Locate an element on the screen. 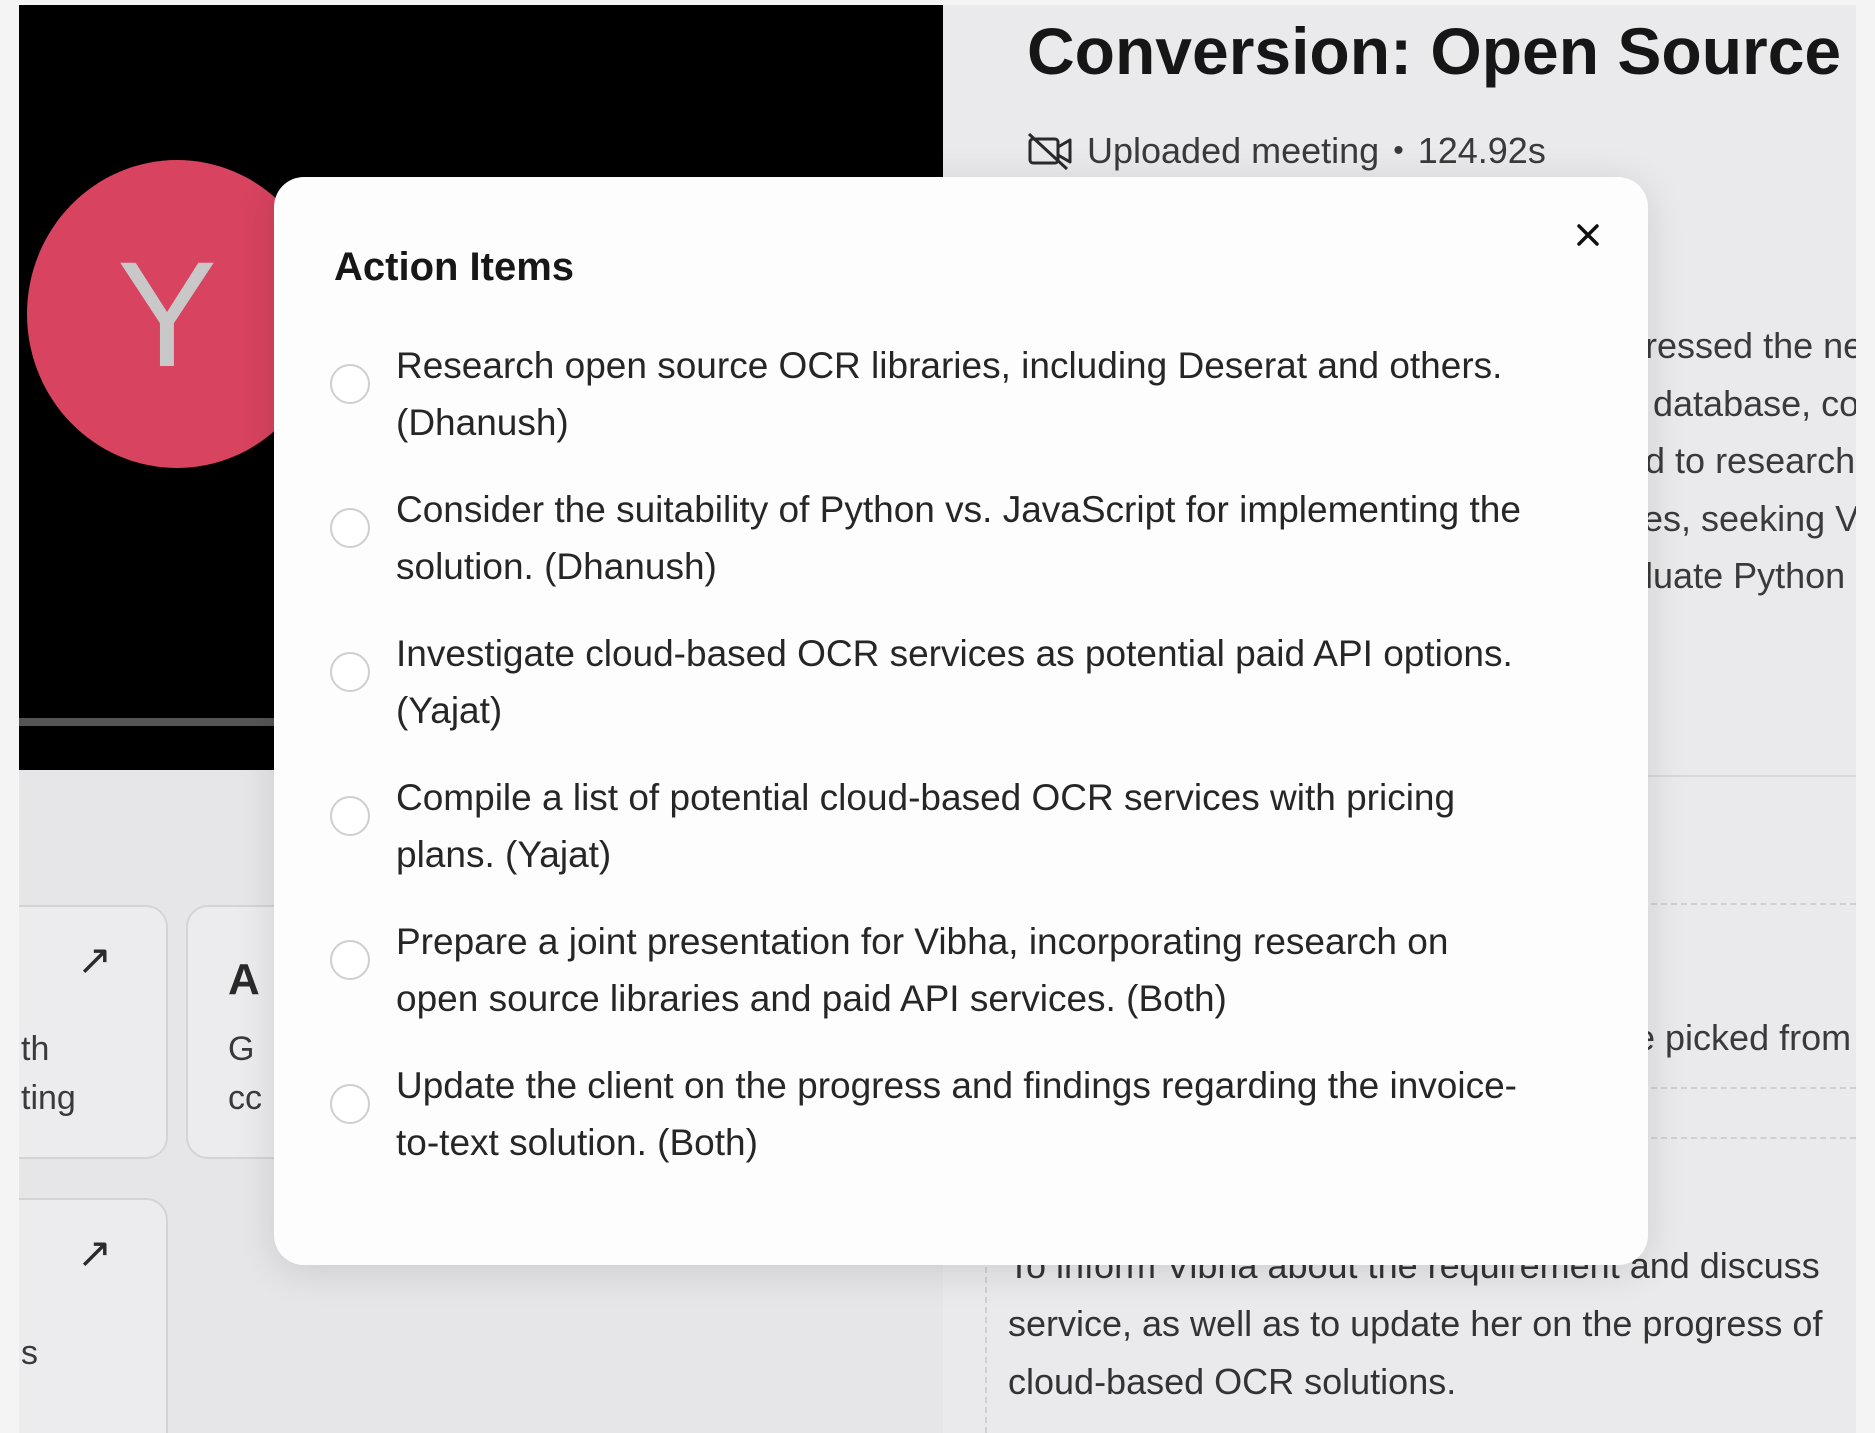 The height and width of the screenshot is (1433, 1875). summary-text-line: ed to research is located at coordinates (1740, 460).